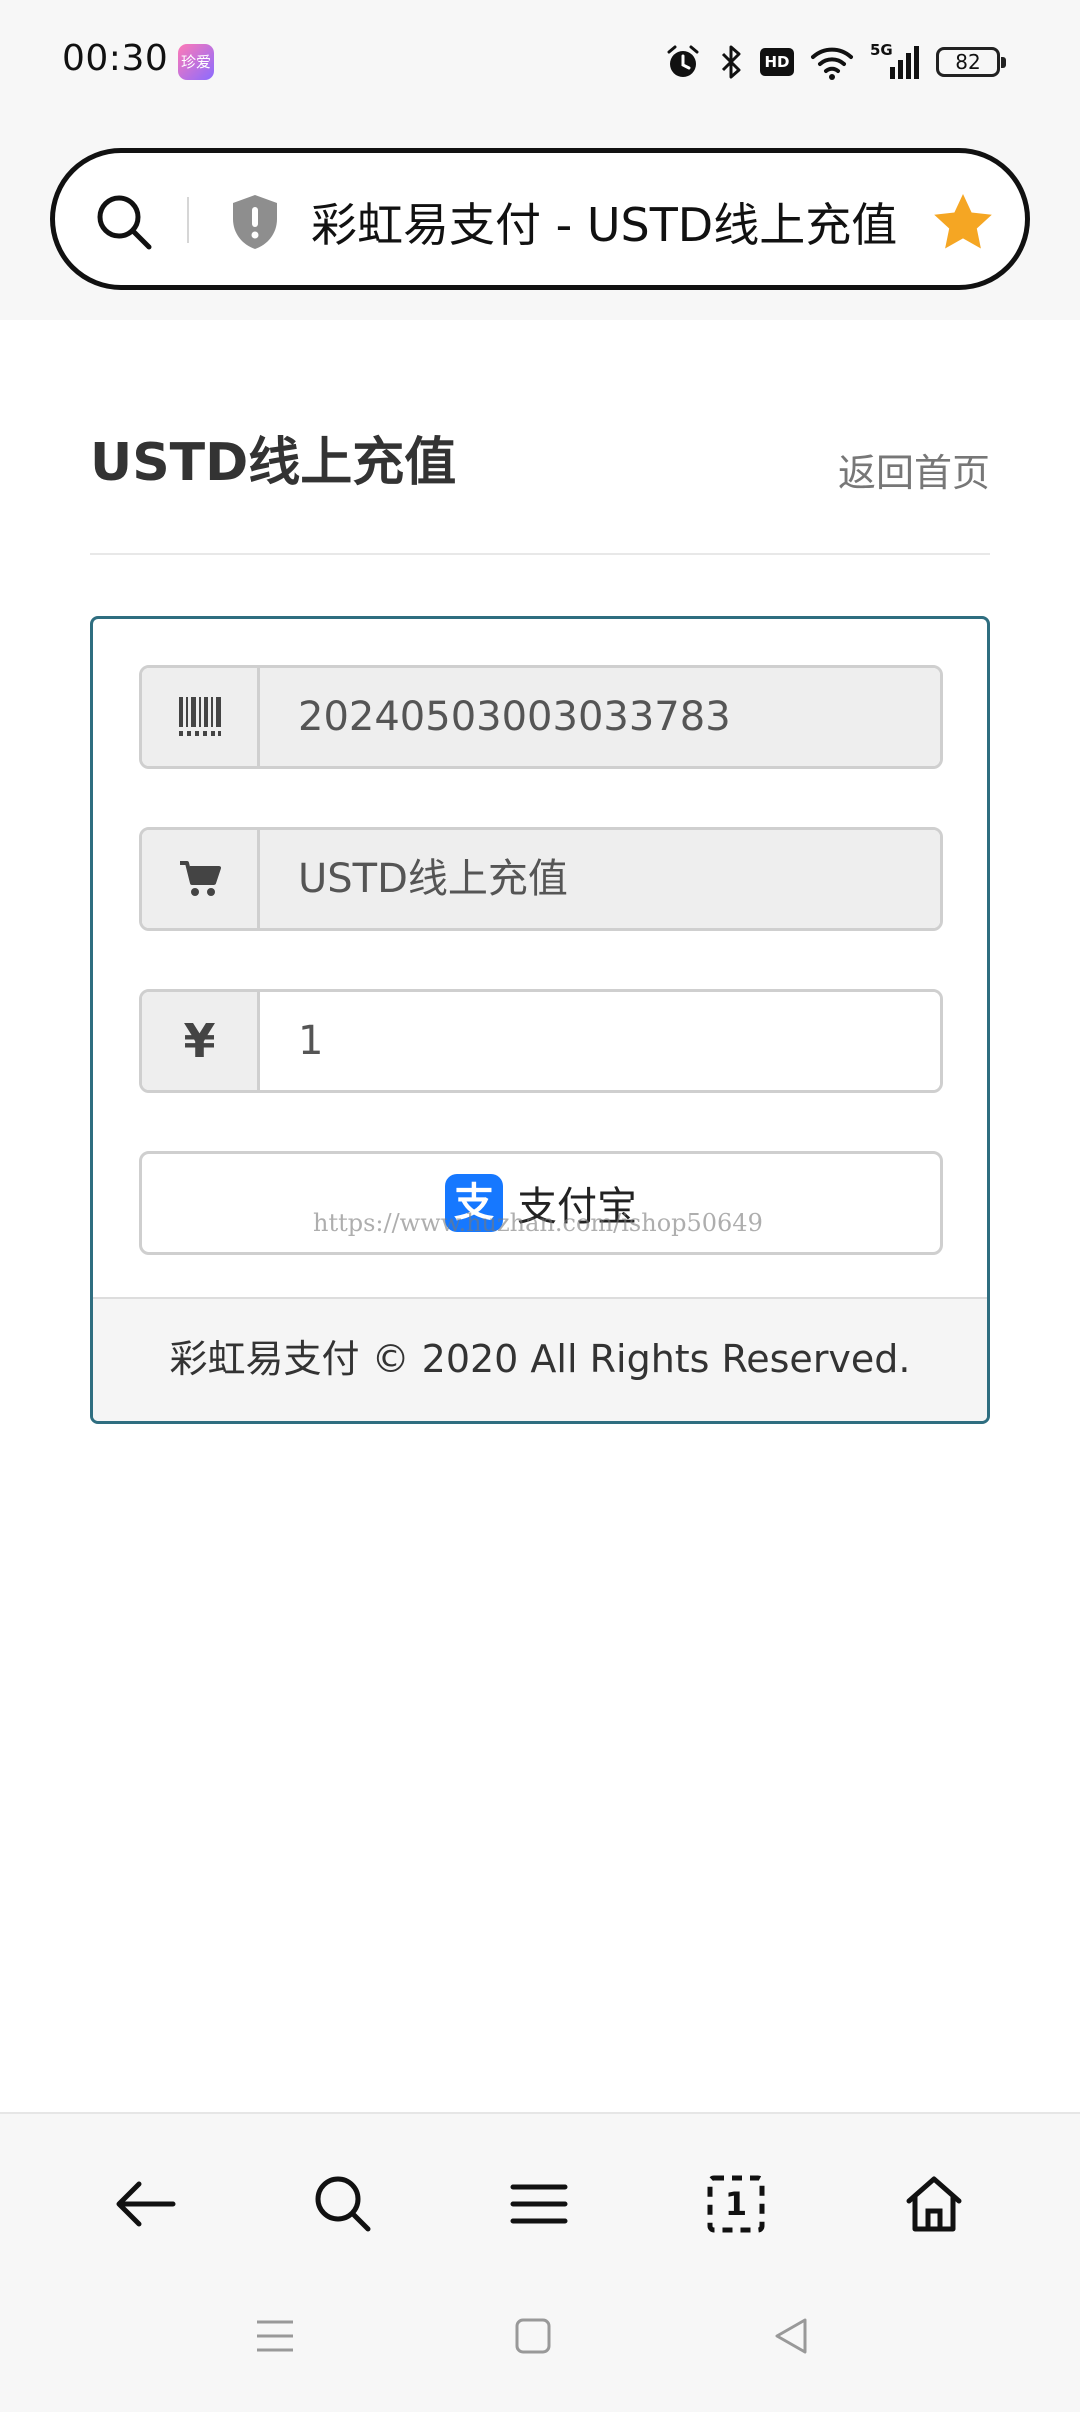 This screenshot has height=2412, width=1080. What do you see at coordinates (275, 2336) in the screenshot?
I see `recents-icon` at bounding box center [275, 2336].